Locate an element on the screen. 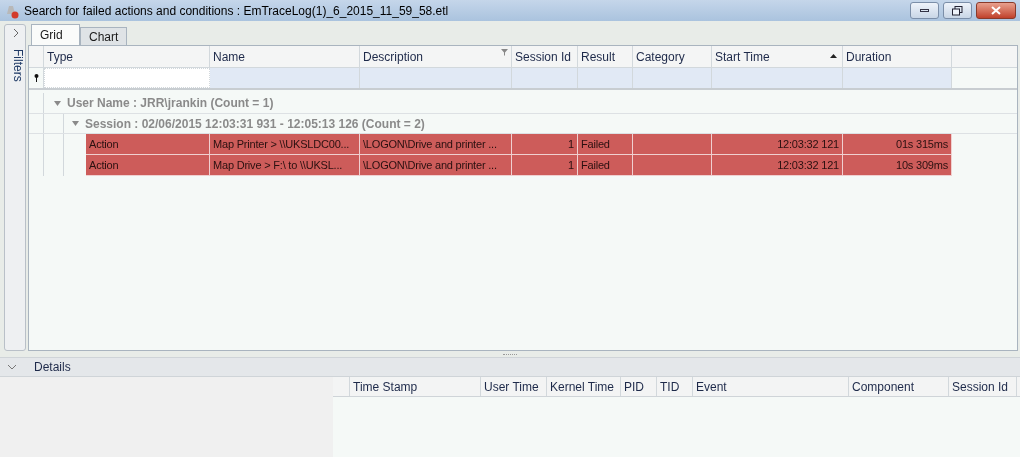  column-header: Description is located at coordinates (436, 56).